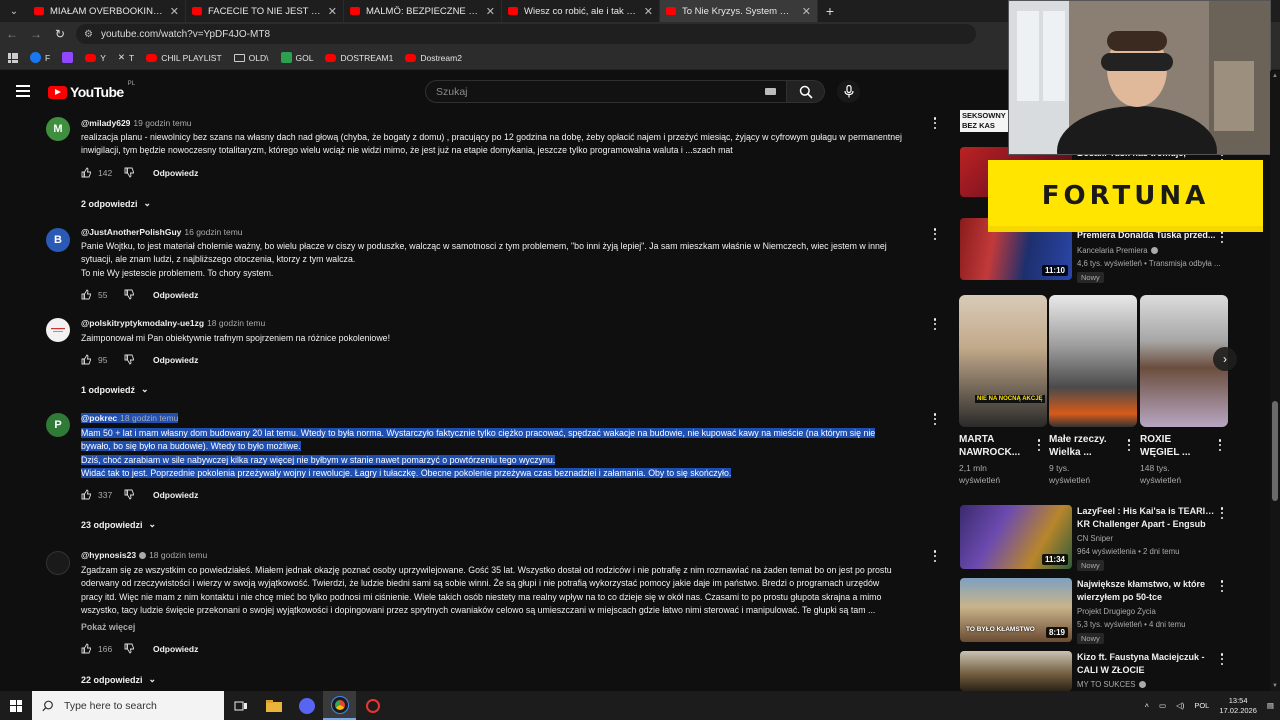 The width and height of the screenshot is (1280, 720). I want to click on browser-tab: MALMÖ: BEZPIECZNE GETTO ... ✕, so click(423, 11).